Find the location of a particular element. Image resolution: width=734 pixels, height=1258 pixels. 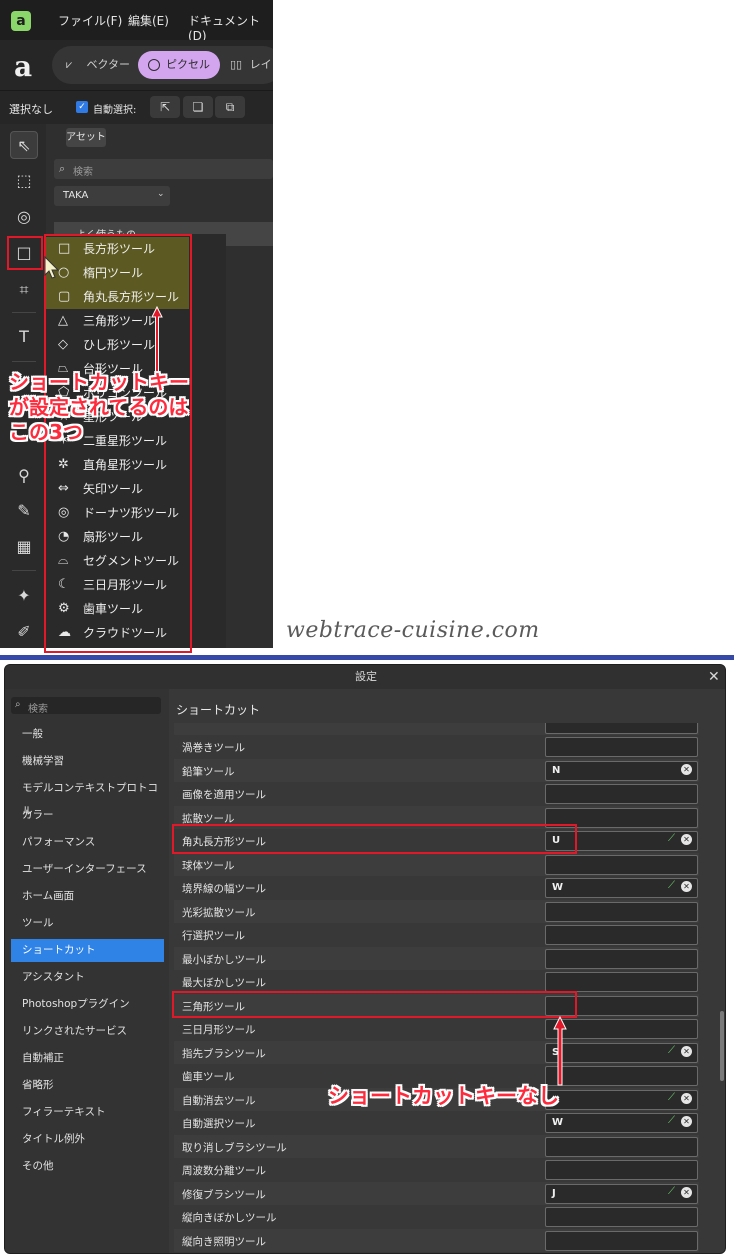

scrollbar-thumb is located at coordinates (722, 1046).